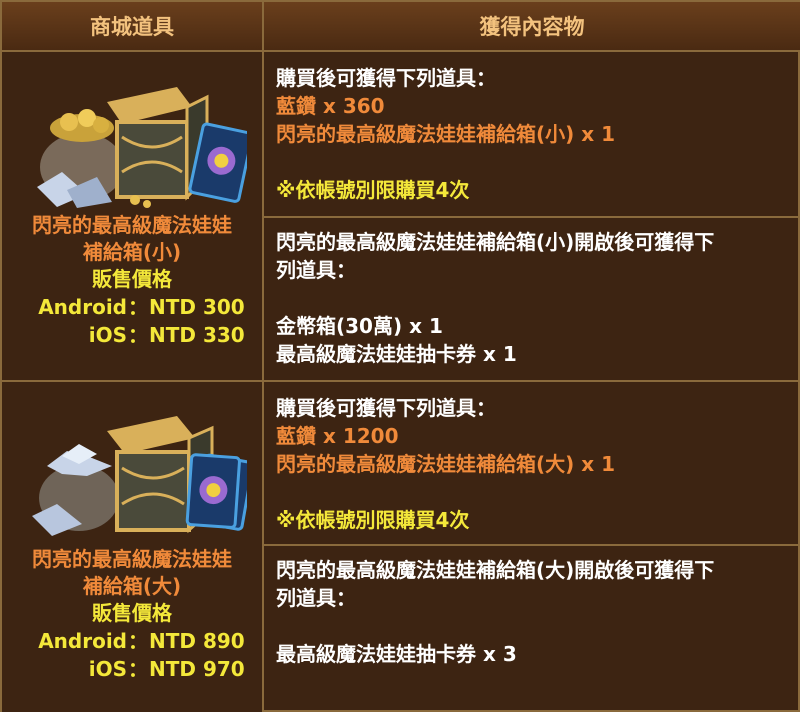  Describe the element at coordinates (132, 252) in the screenshot. I see `item-name-line2: 補給箱(小)` at that location.